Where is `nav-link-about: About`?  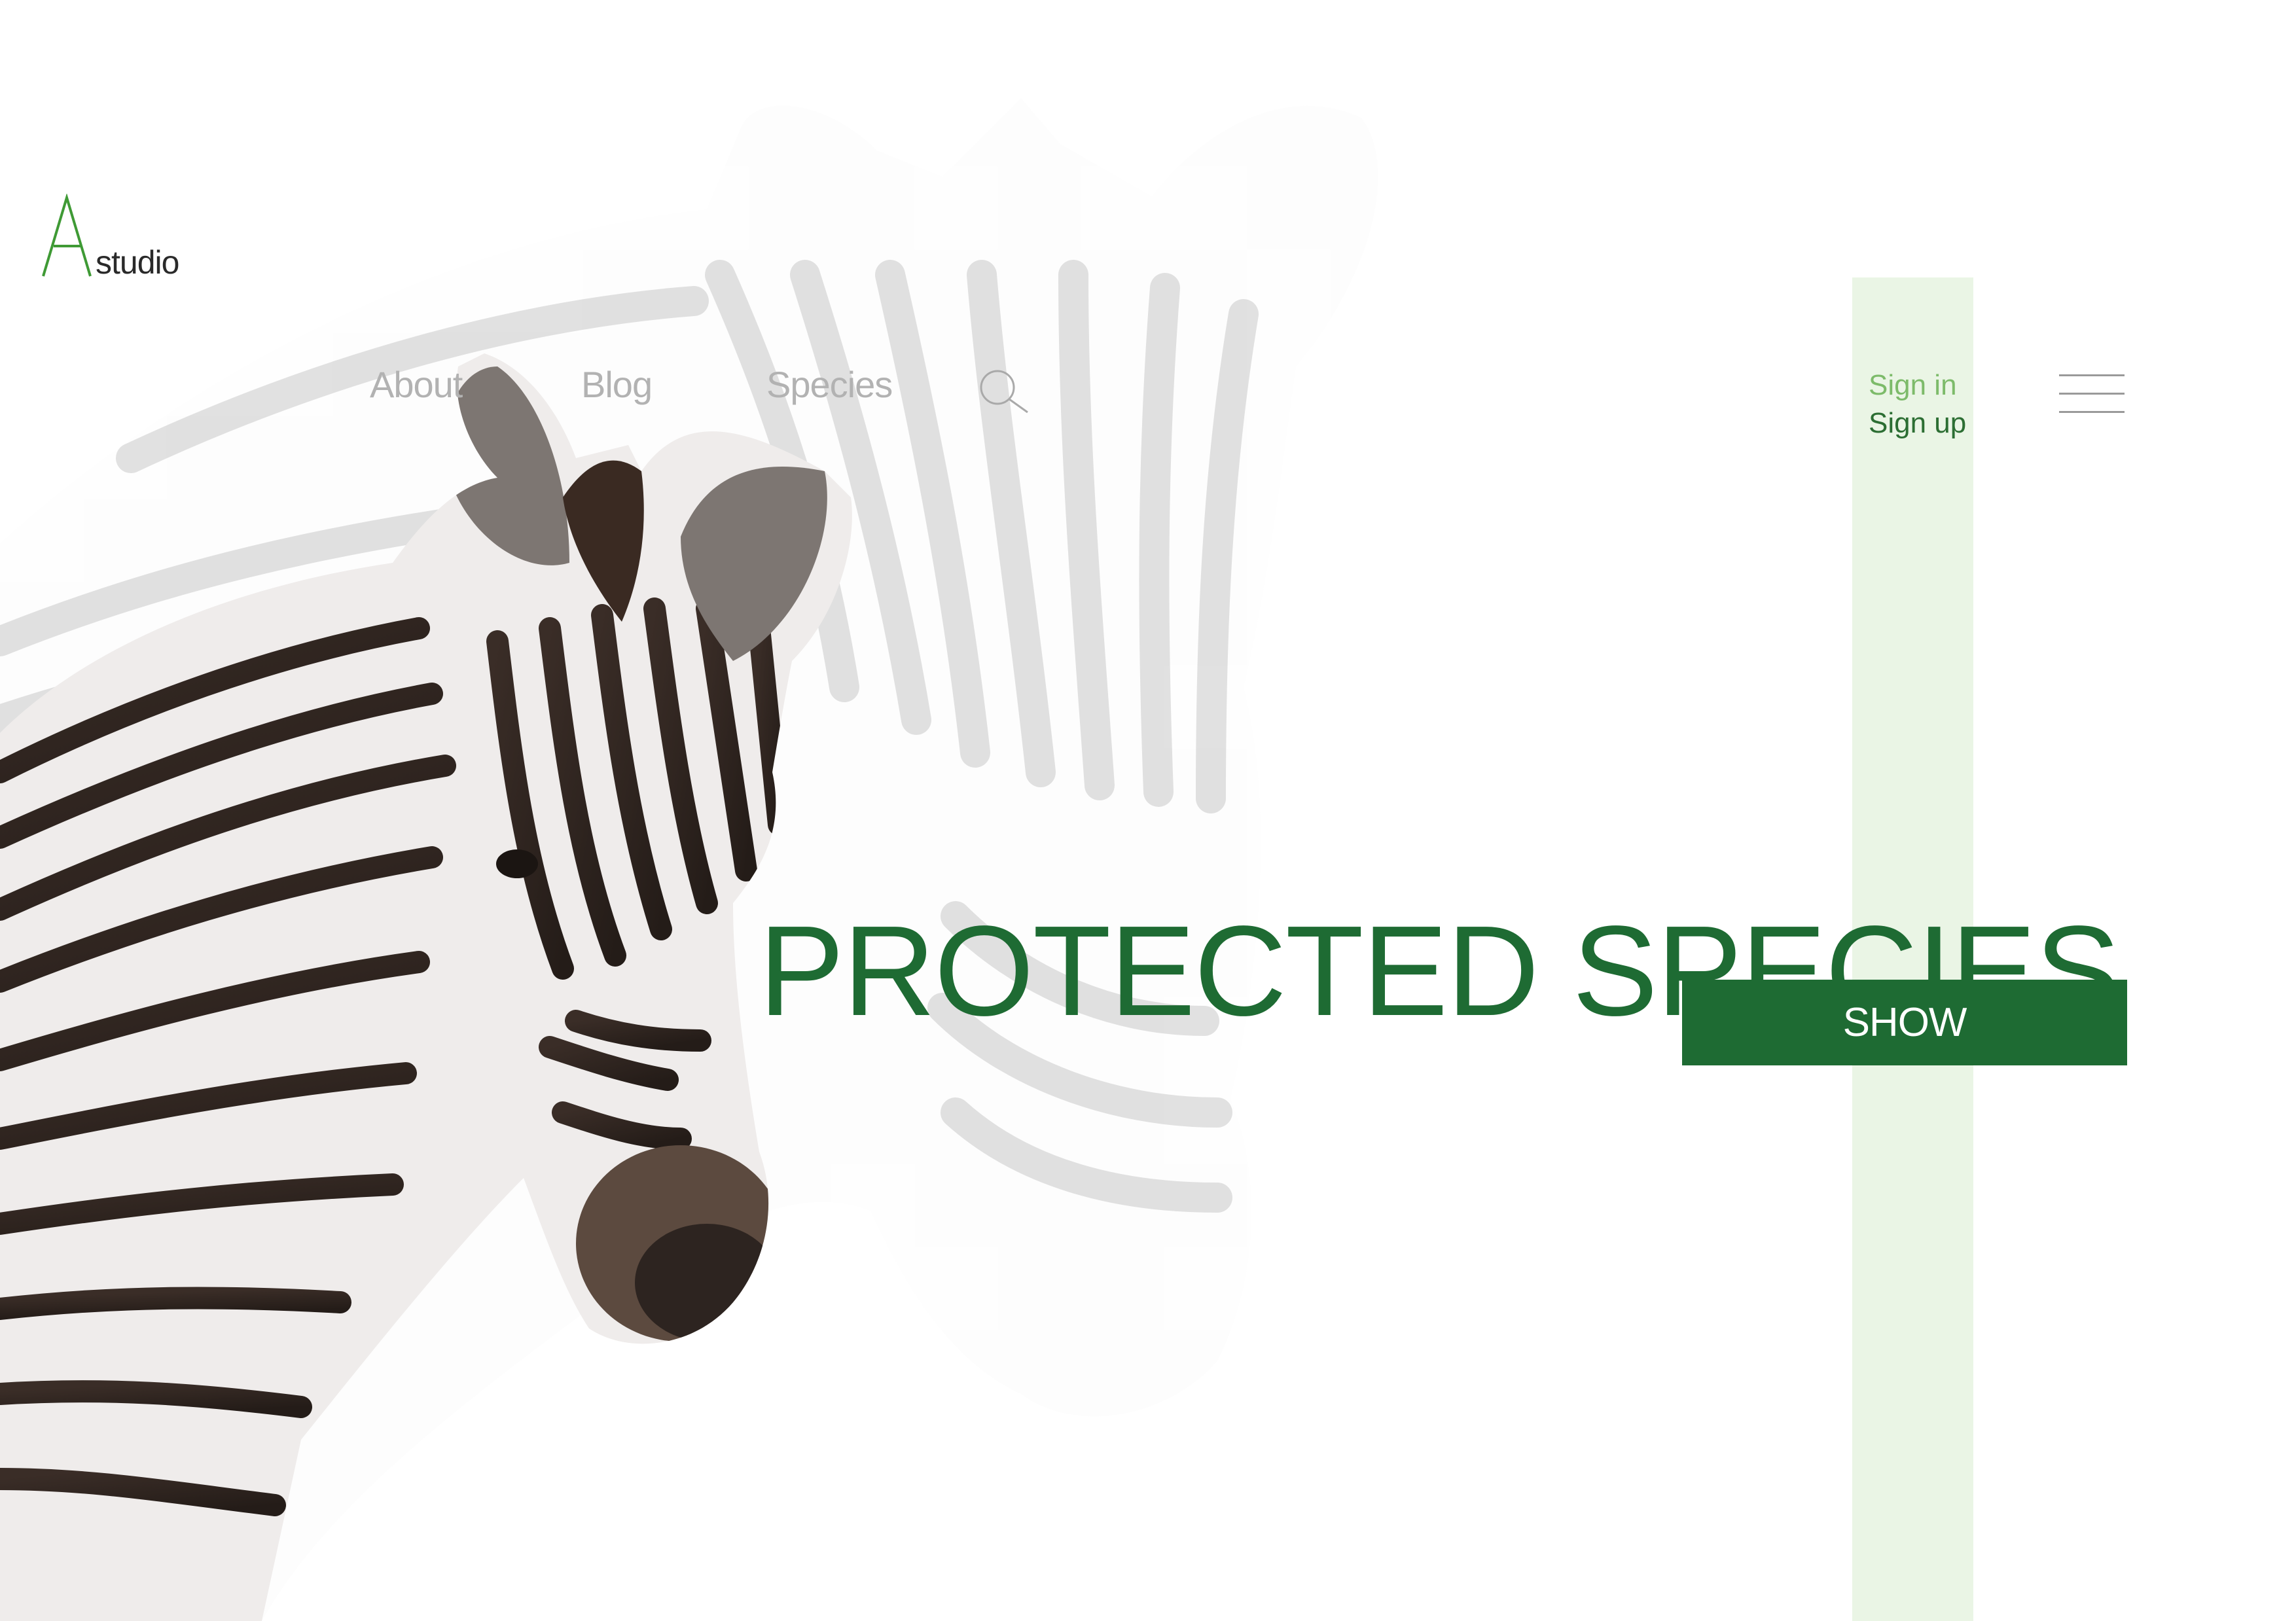
nav-link-about: About is located at coordinates (416, 385).